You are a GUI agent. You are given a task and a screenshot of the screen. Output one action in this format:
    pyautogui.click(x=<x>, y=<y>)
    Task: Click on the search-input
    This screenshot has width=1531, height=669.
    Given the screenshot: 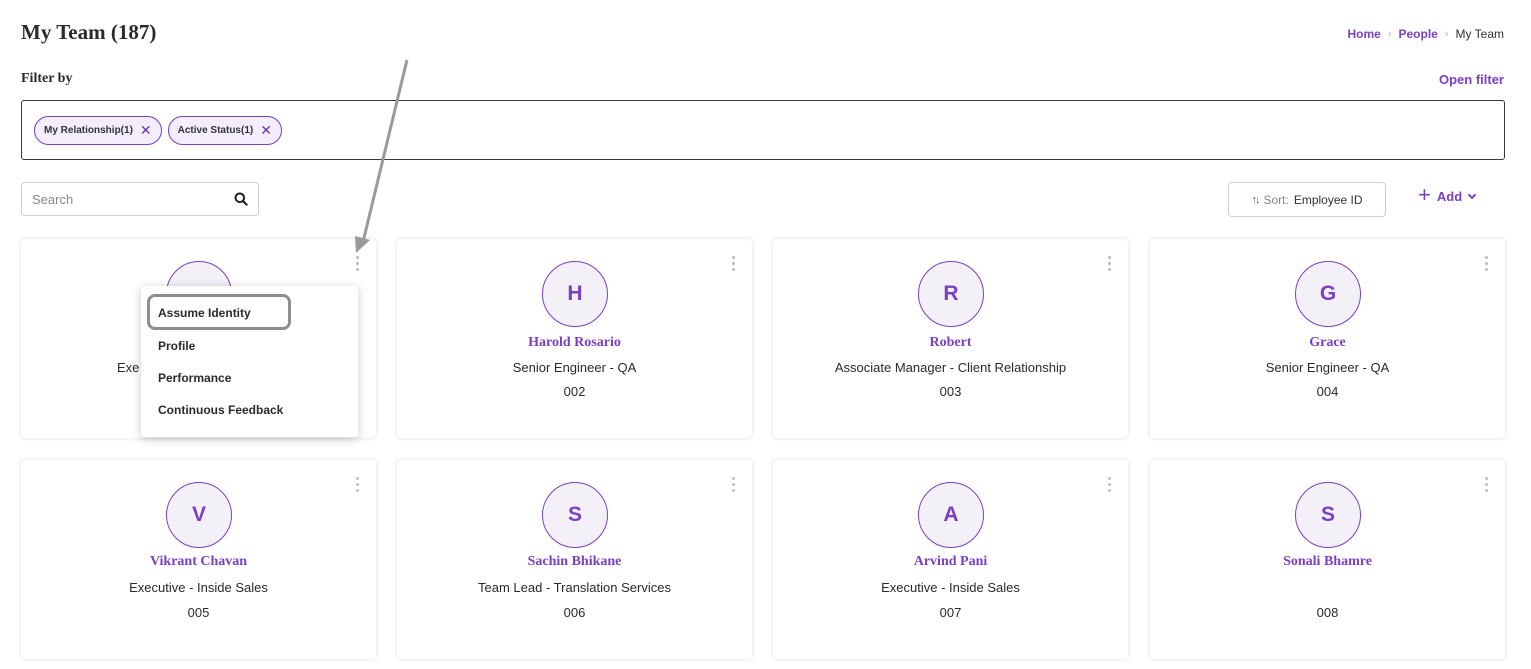 What is the action you would take?
    pyautogui.click(x=123, y=199)
    